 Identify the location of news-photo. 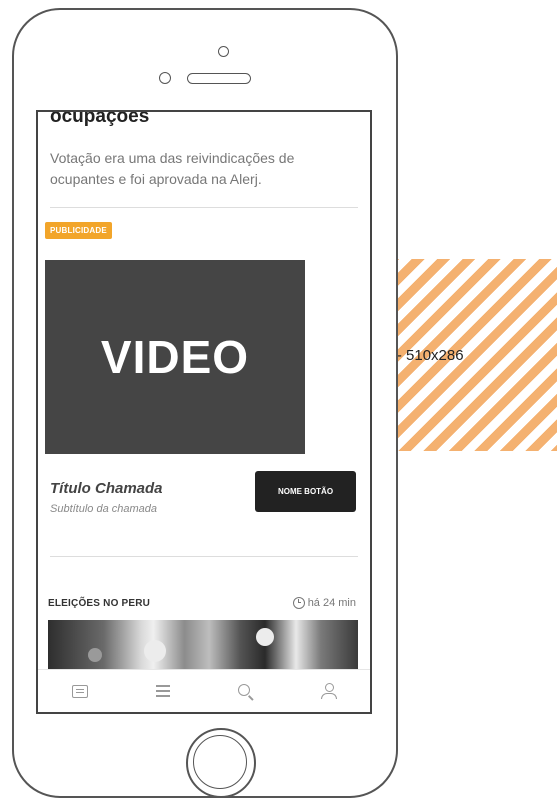
(203, 646).